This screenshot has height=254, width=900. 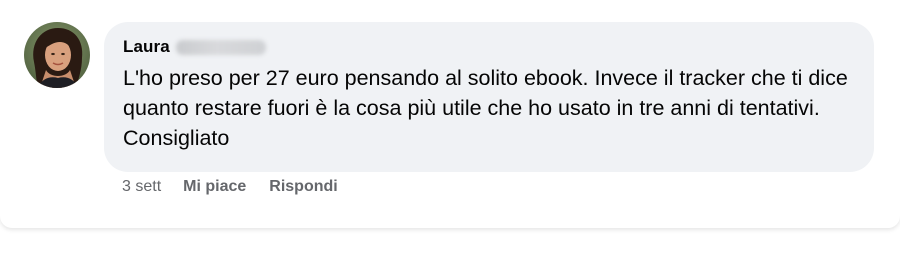 I want to click on blurred-surname, so click(x=220, y=47).